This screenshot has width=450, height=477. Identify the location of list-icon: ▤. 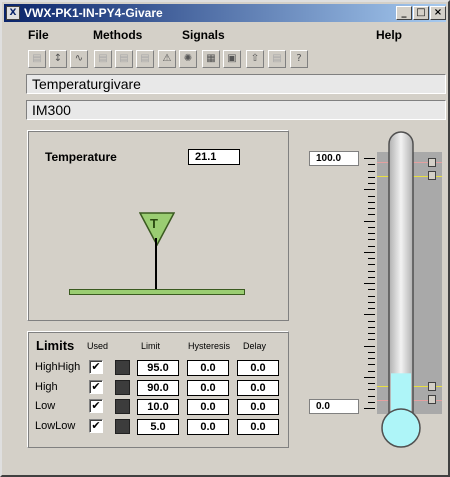
(103, 59).